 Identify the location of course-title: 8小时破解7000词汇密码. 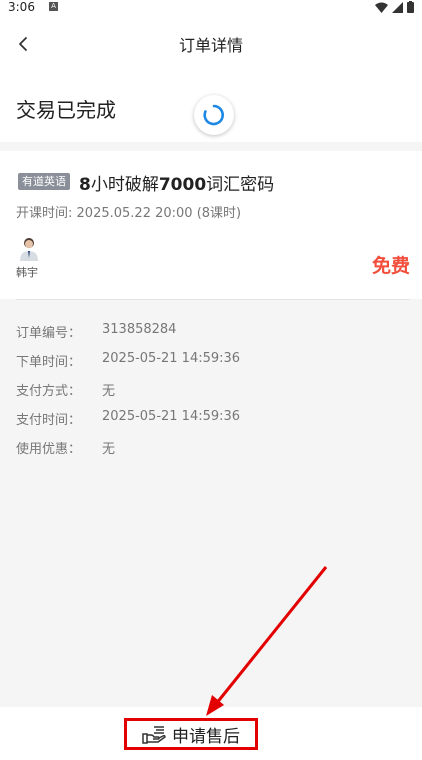
(176, 182).